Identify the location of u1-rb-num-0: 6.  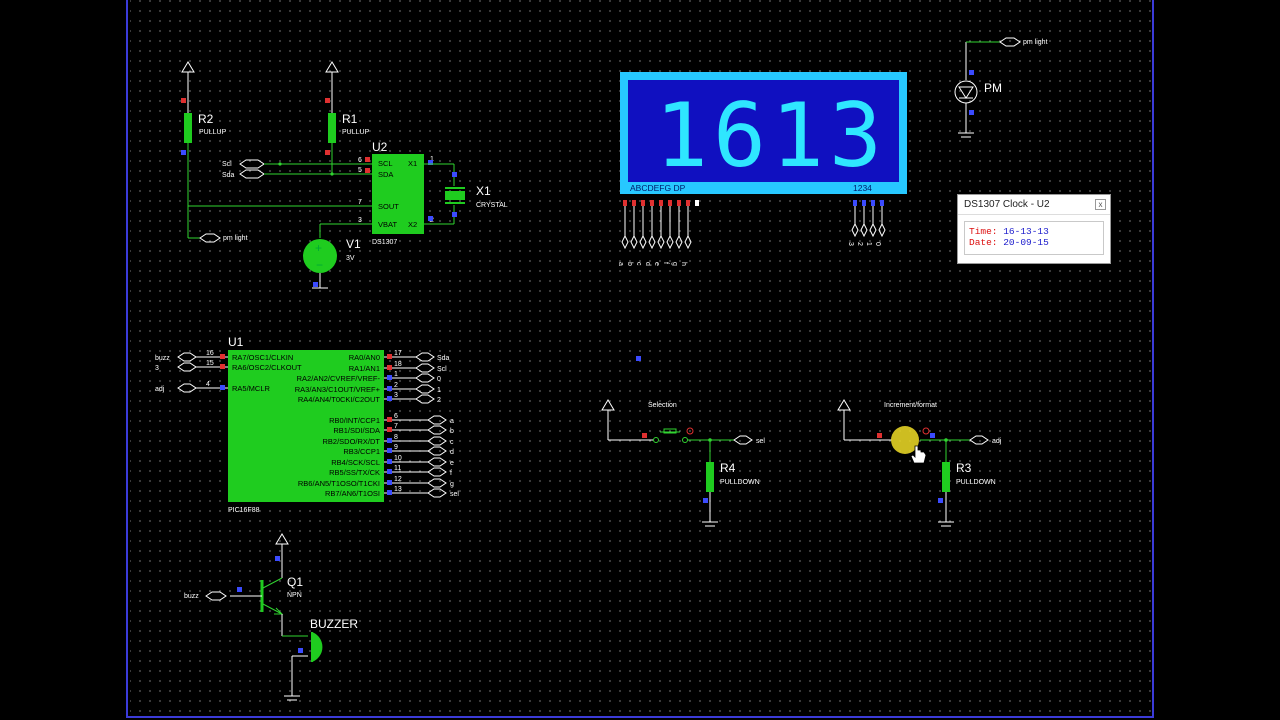
(396, 416).